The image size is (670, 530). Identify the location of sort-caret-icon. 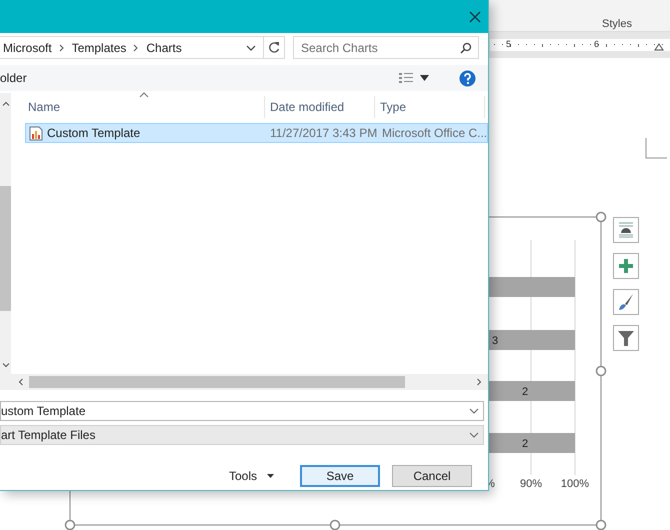
(144, 95).